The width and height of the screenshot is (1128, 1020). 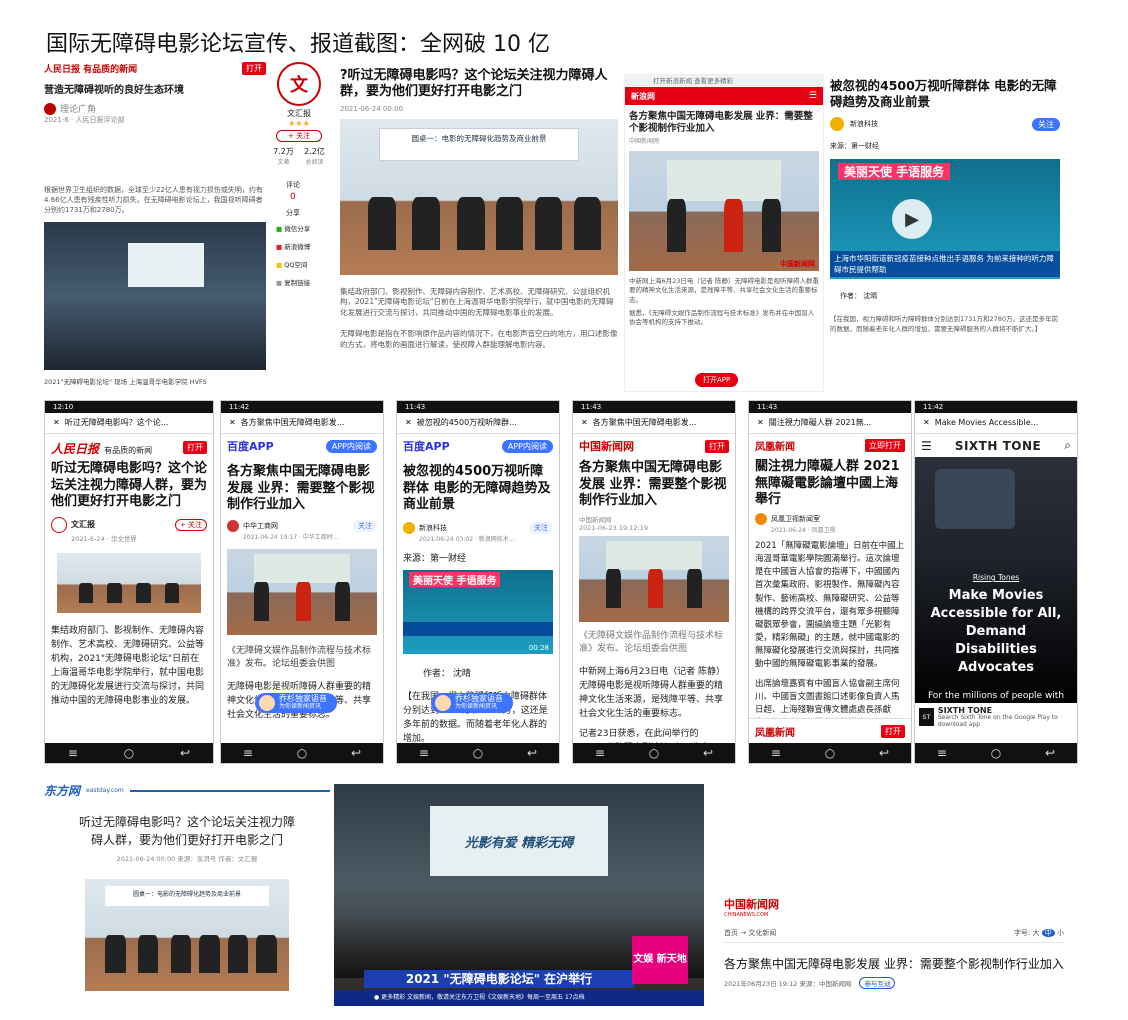 I want to click on chinanews-desktop-meta: 2021年06月23日 19:12 来源：中国新闻网, so click(x=788, y=984).